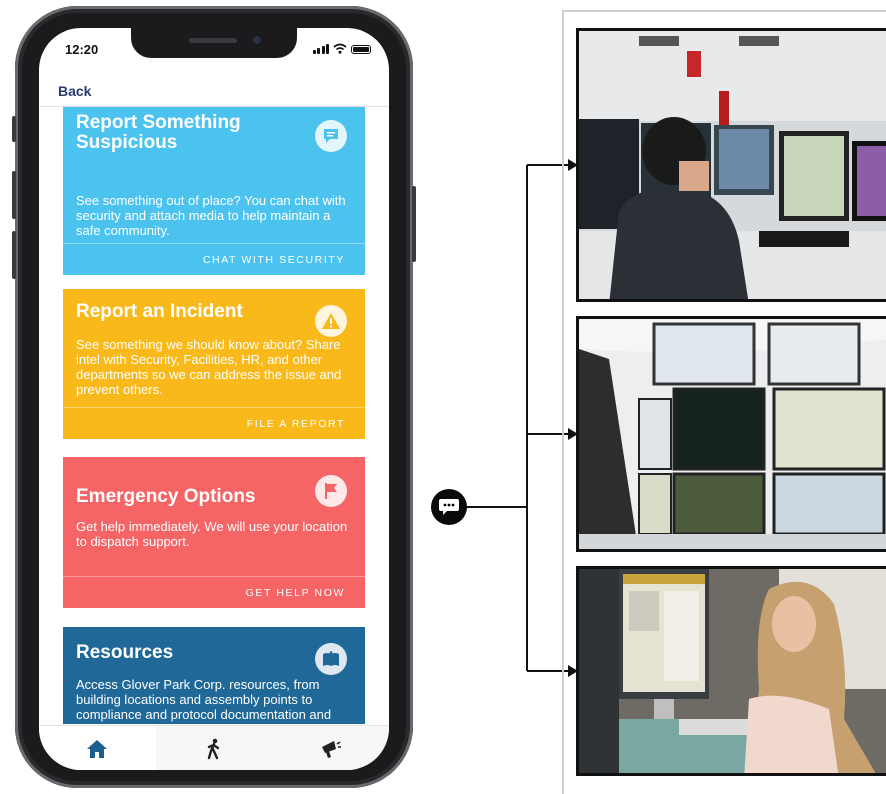 The image size is (886, 794). Describe the element at coordinates (731, 165) in the screenshot. I see `security-operator-photo` at that location.